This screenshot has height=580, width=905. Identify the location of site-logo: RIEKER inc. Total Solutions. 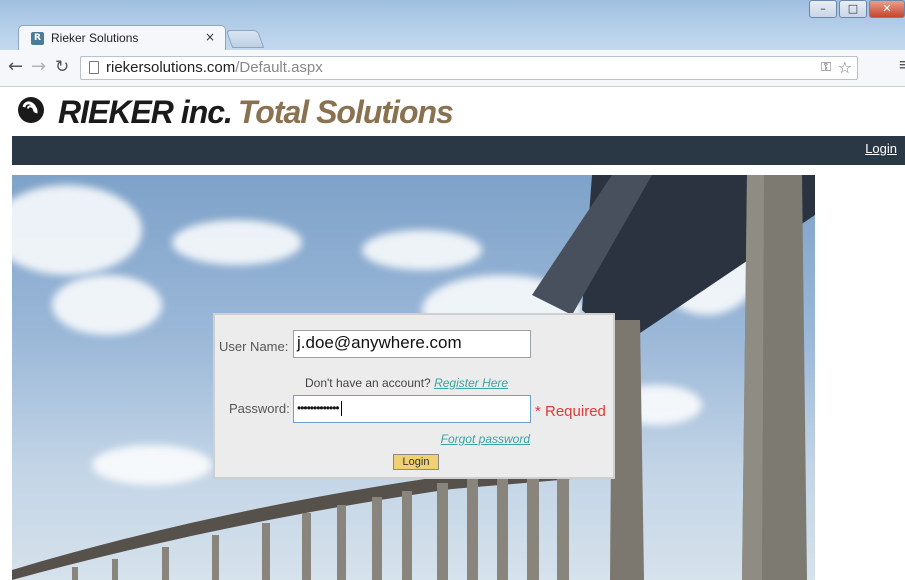
(256, 112).